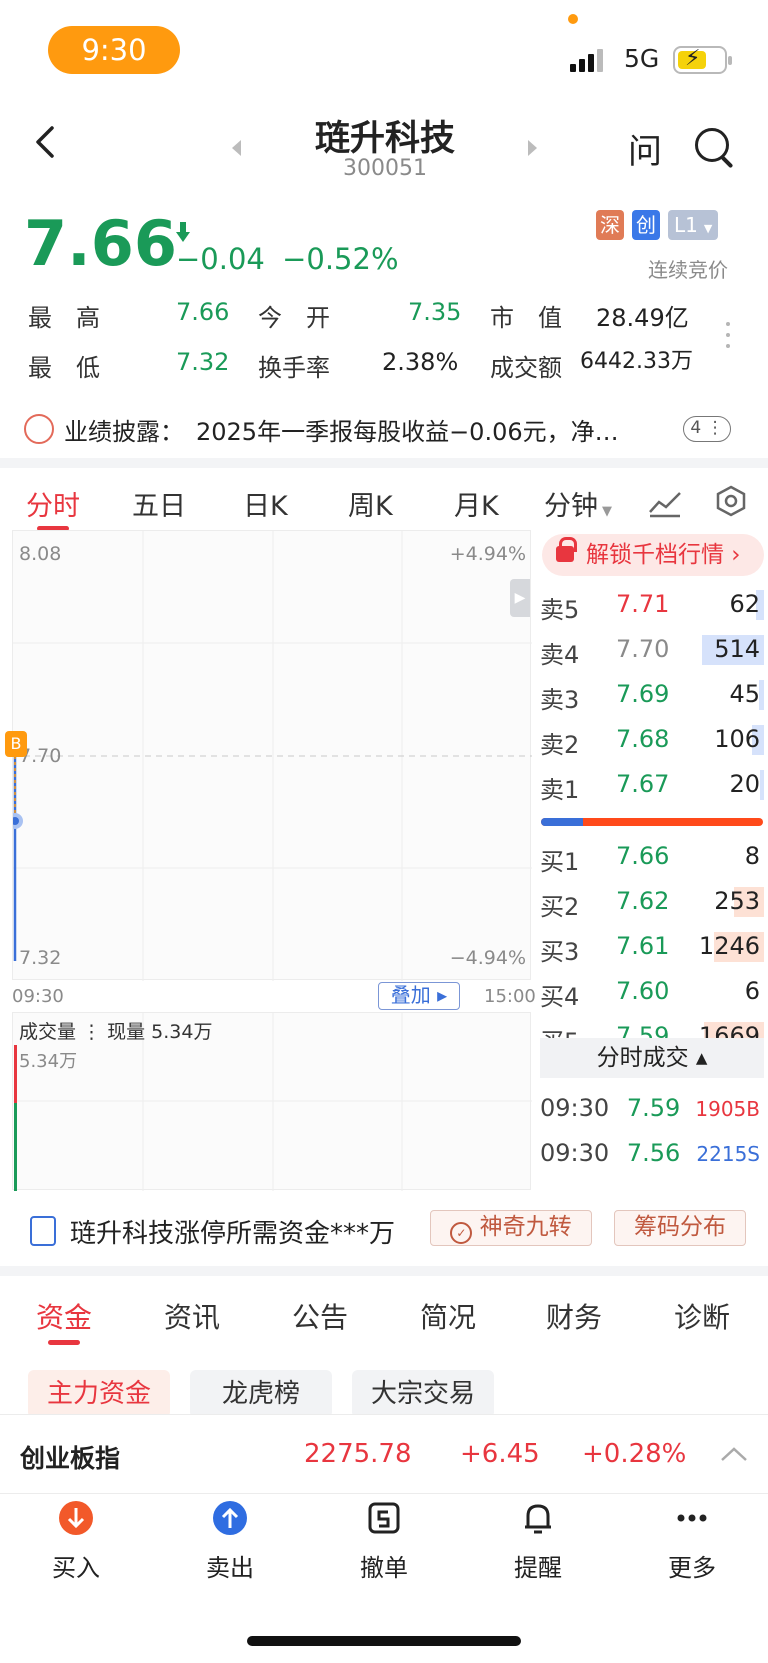 Image resolution: width=768 pixels, height=1663 pixels. What do you see at coordinates (652, 786) in the screenshot?
I see `ask-row: 卖1 7.67 20` at bounding box center [652, 786].